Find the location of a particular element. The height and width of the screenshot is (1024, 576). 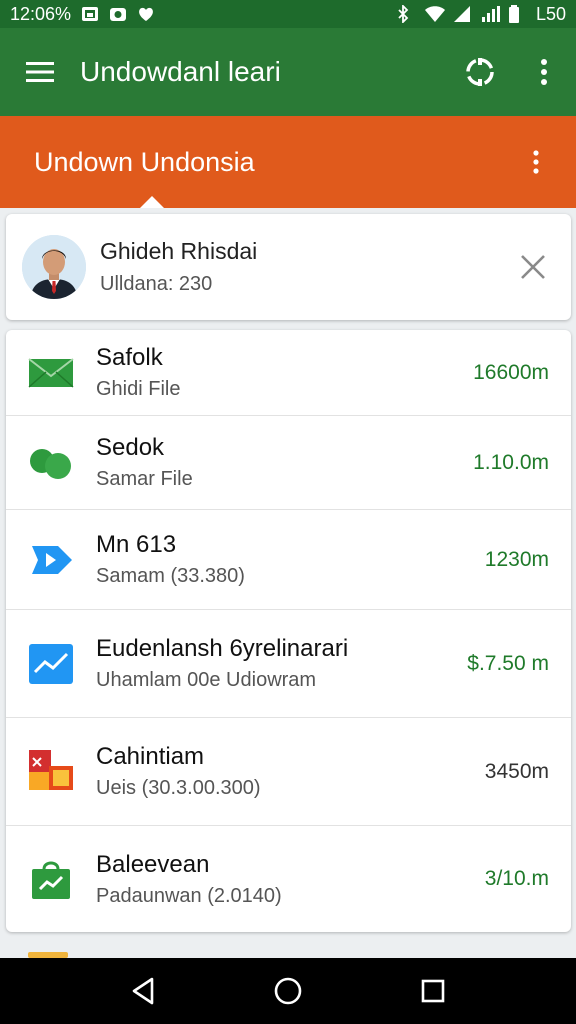

back-icon is located at coordinates (142, 991).